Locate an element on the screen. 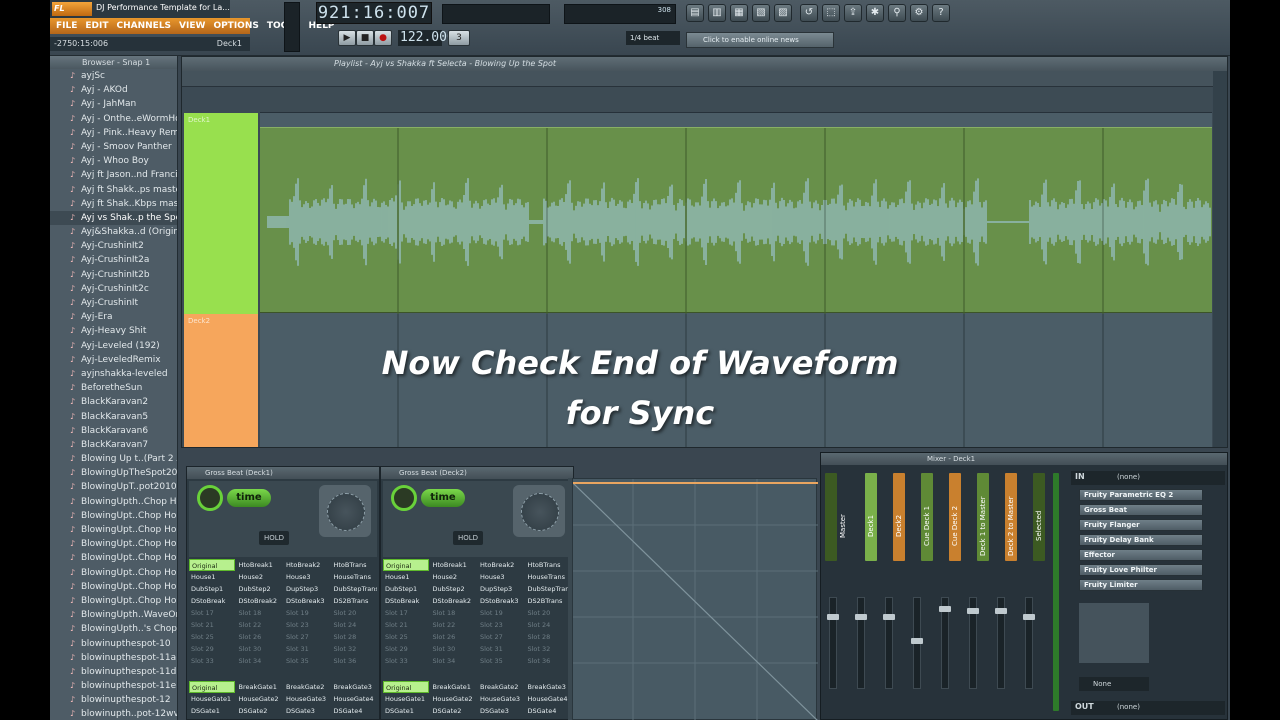  mixer-strip-master is located at coordinates (831, 517).